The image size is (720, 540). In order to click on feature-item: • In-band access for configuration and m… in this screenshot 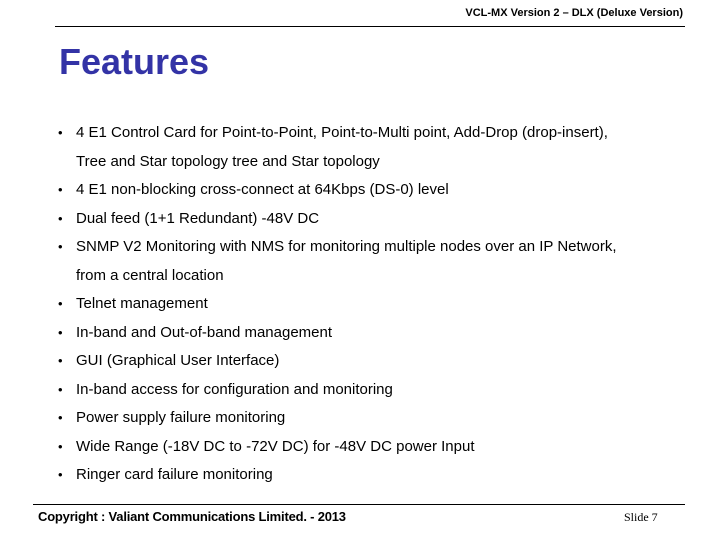, I will do `click(383, 390)`.